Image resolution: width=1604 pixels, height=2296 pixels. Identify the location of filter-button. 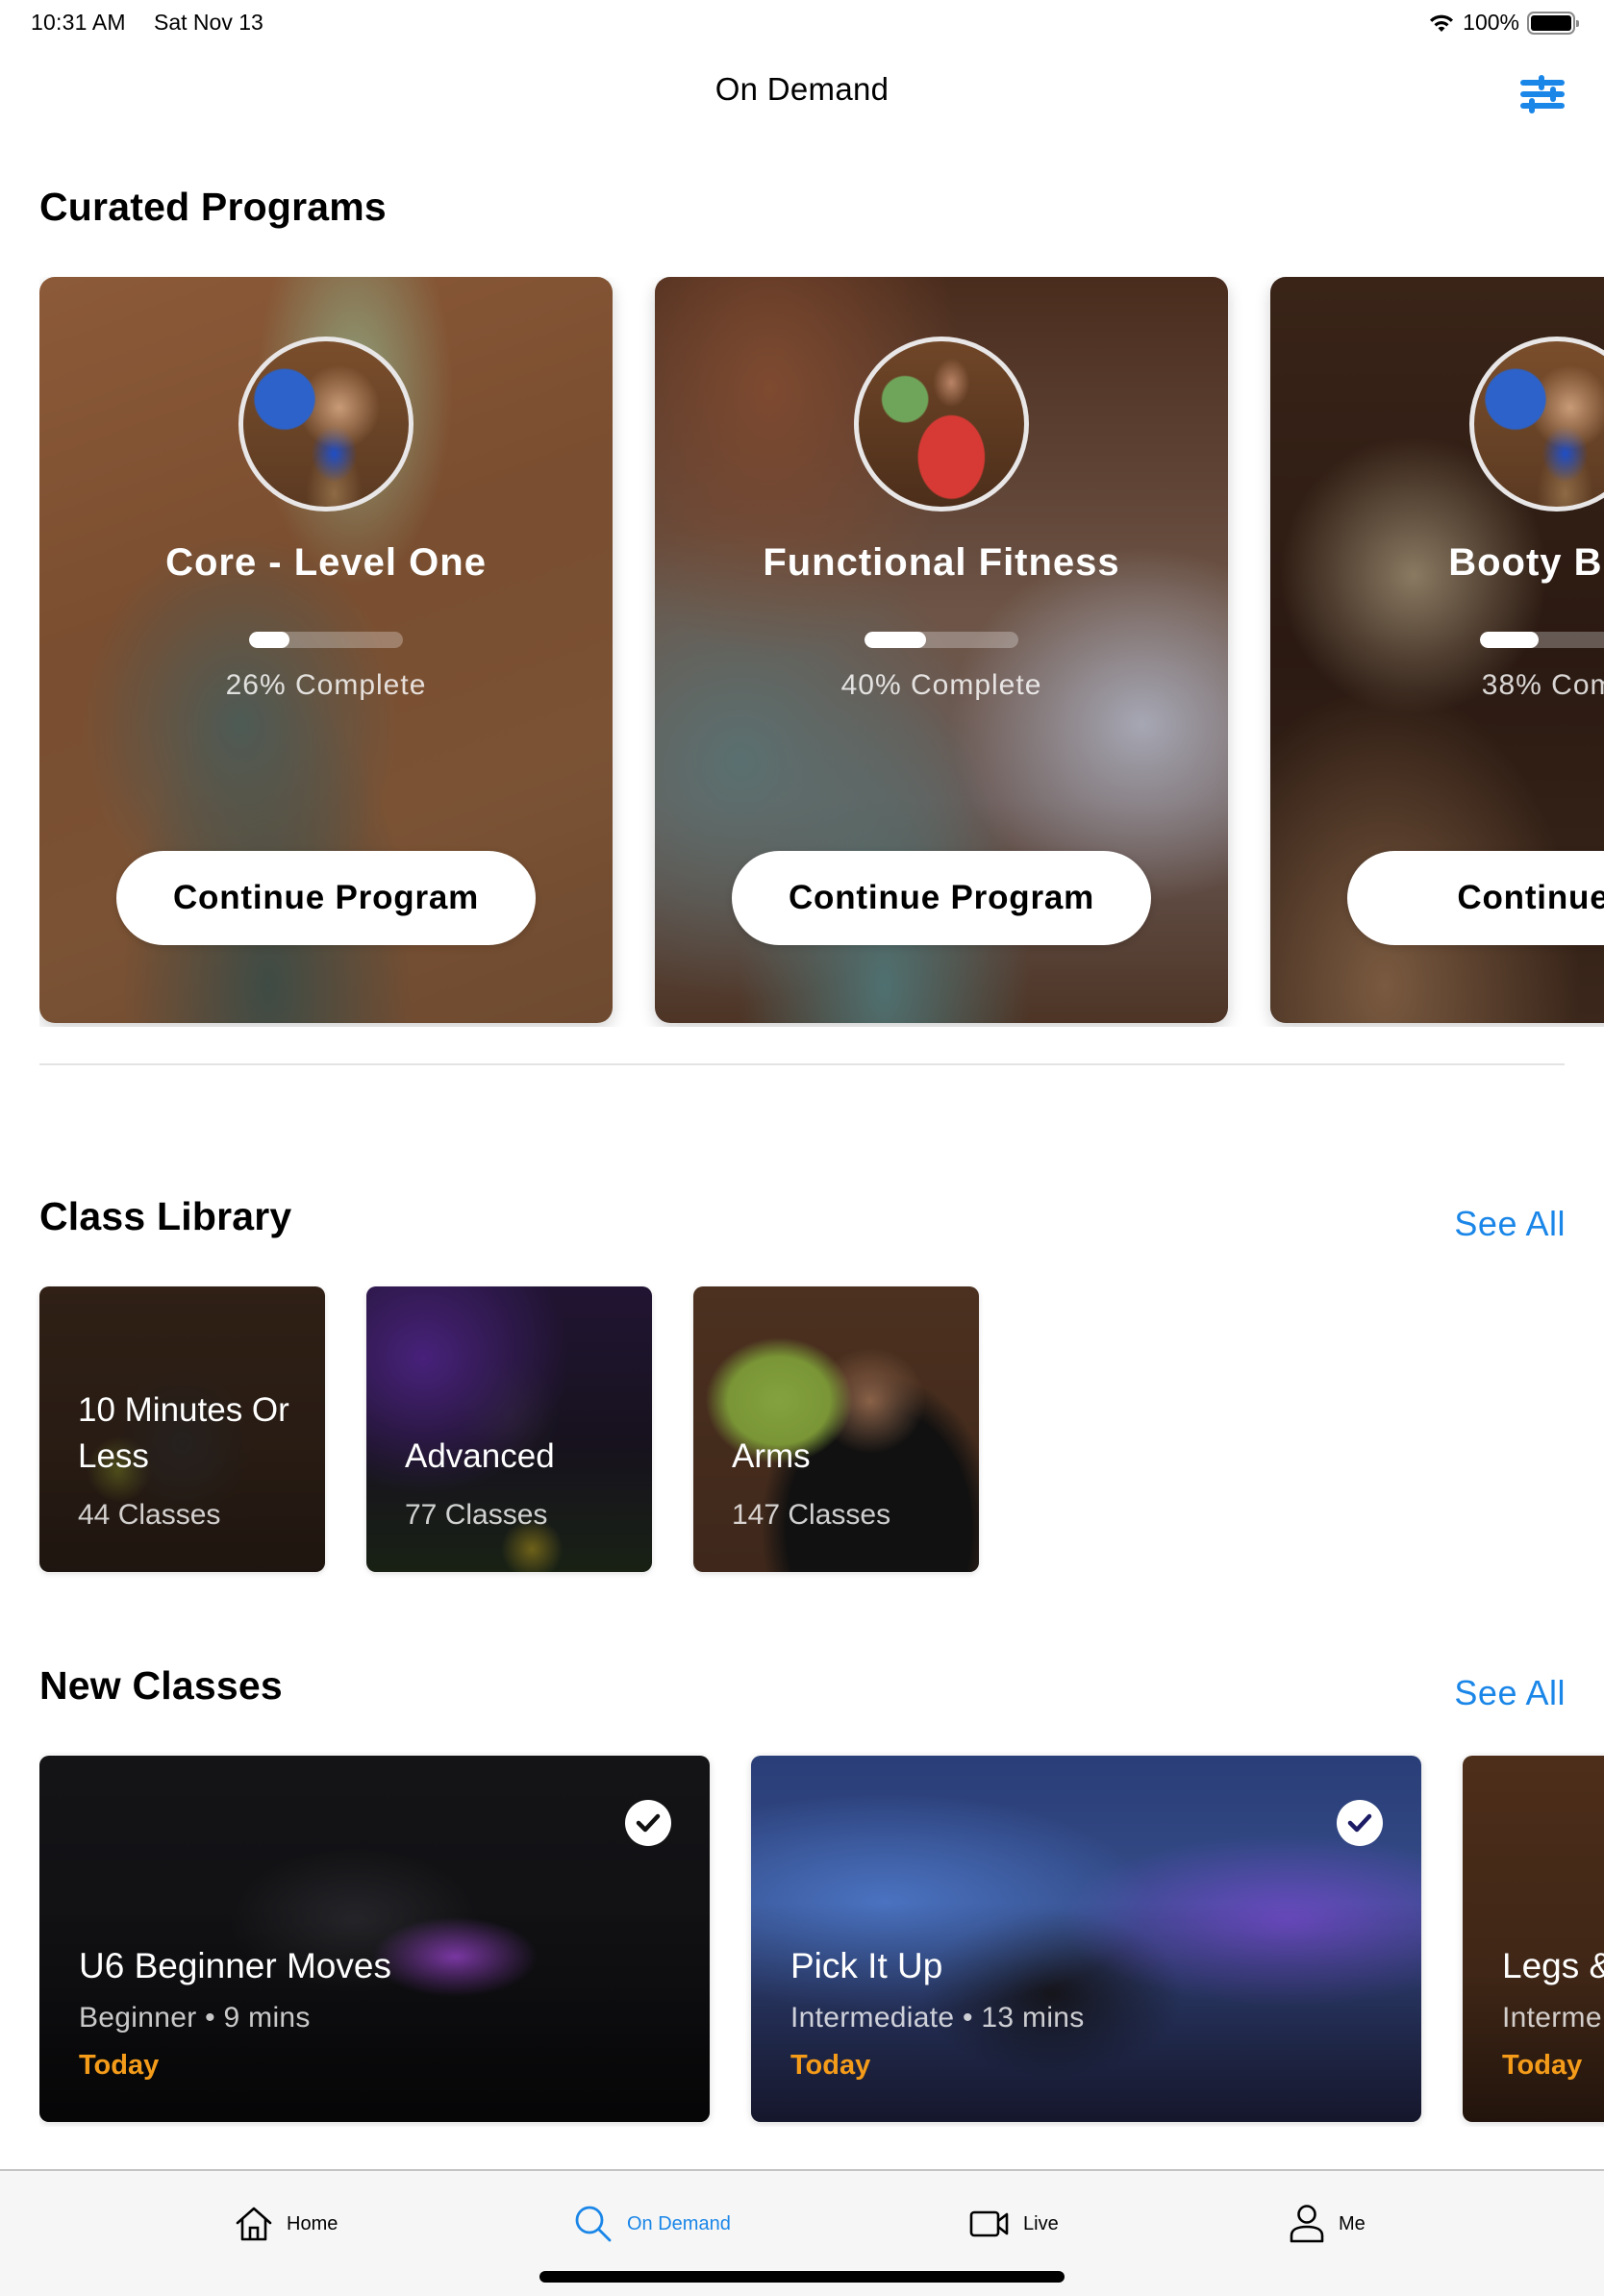
(1542, 94).